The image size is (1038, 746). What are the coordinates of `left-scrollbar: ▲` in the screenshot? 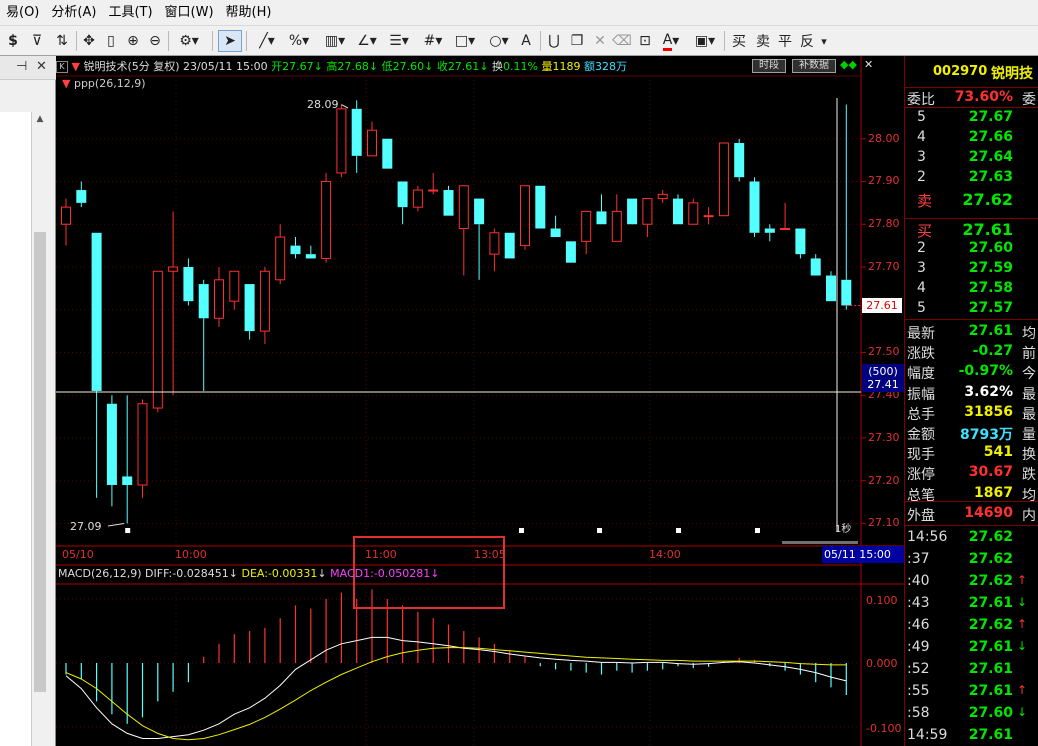 It's located at (40, 429).